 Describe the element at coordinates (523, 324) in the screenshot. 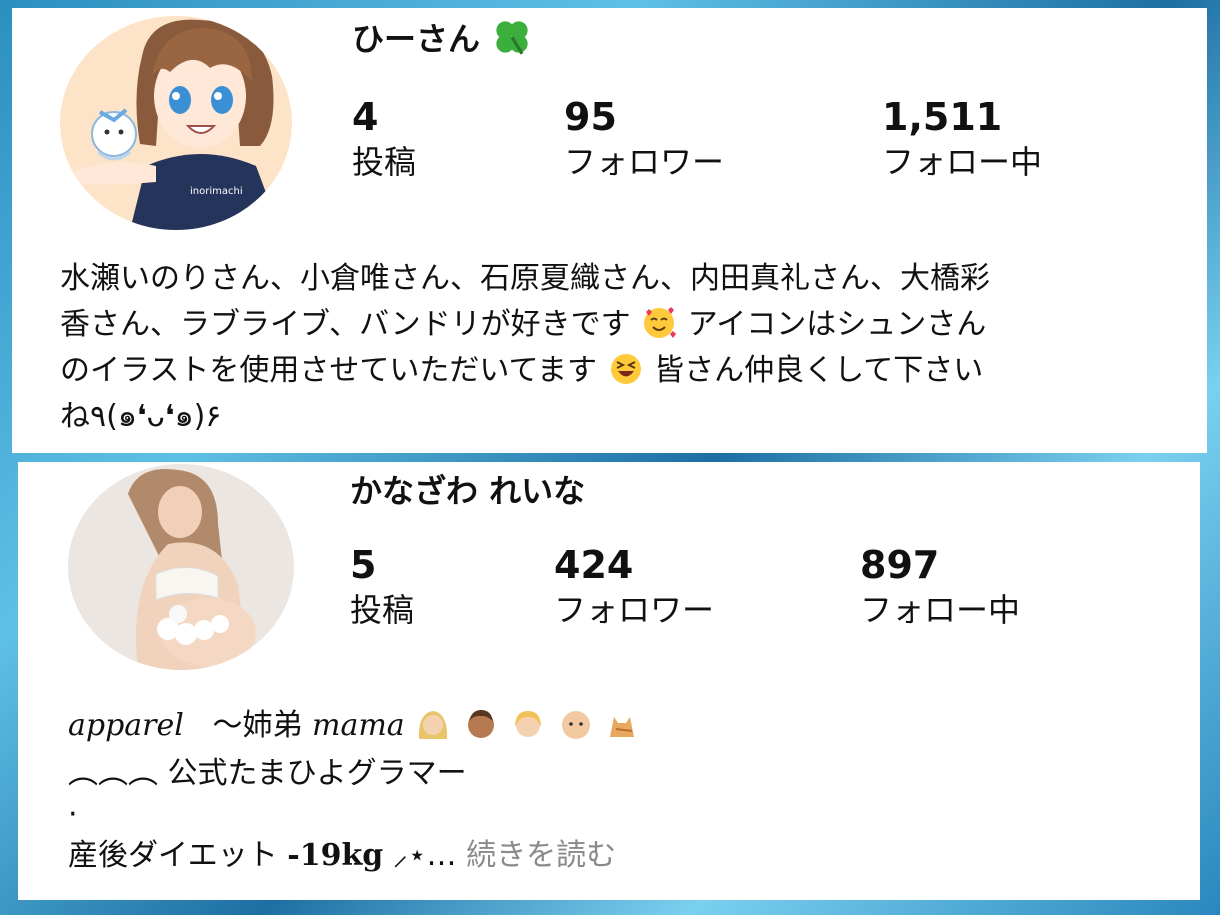

I see `bio-line: 香さん、ラブライブ、バンドリが好きです アイコンはシュンさん` at that location.